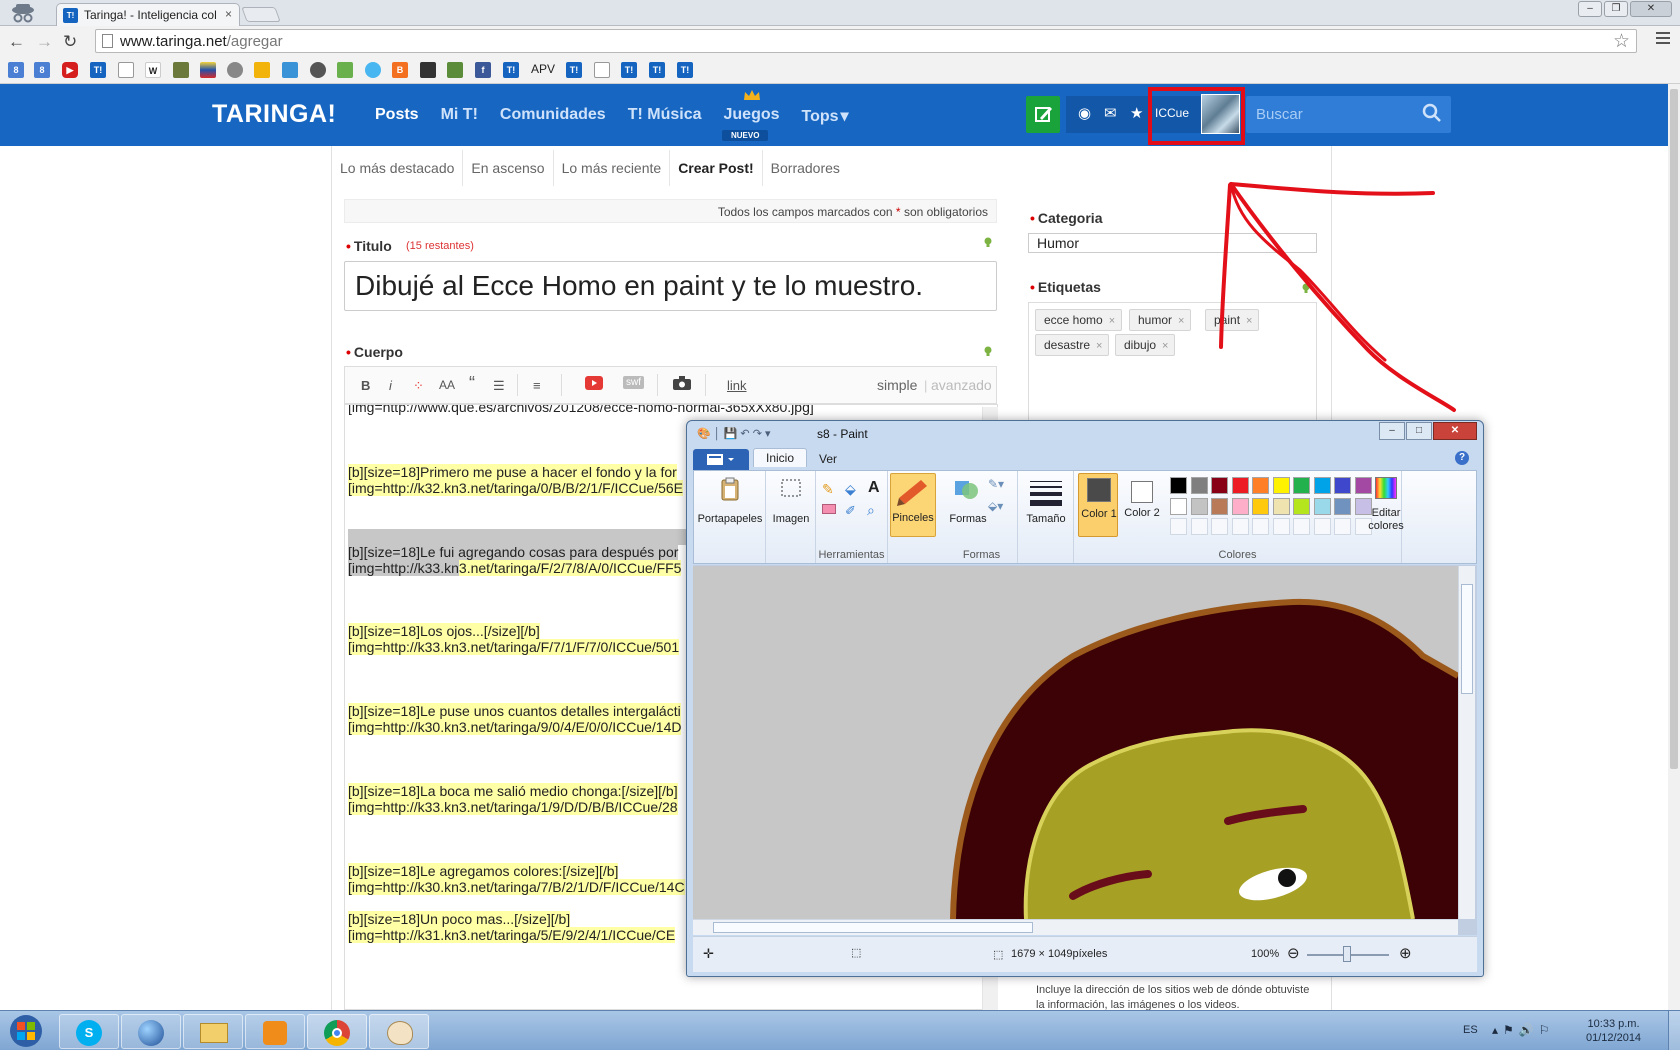  Describe the element at coordinates (151, 1031) in the screenshot. I see `taskbar-google-earth` at that location.